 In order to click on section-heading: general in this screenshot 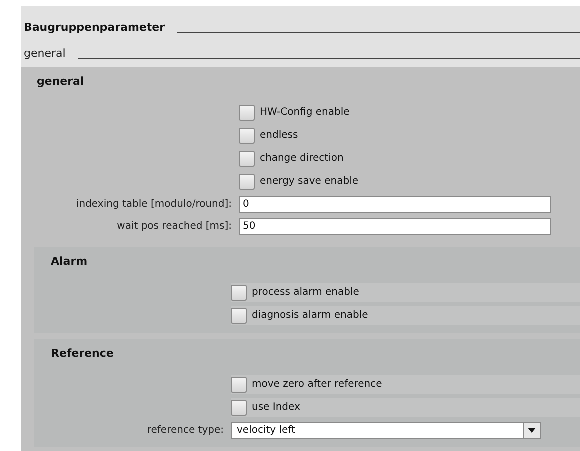, I will do `click(45, 54)`.